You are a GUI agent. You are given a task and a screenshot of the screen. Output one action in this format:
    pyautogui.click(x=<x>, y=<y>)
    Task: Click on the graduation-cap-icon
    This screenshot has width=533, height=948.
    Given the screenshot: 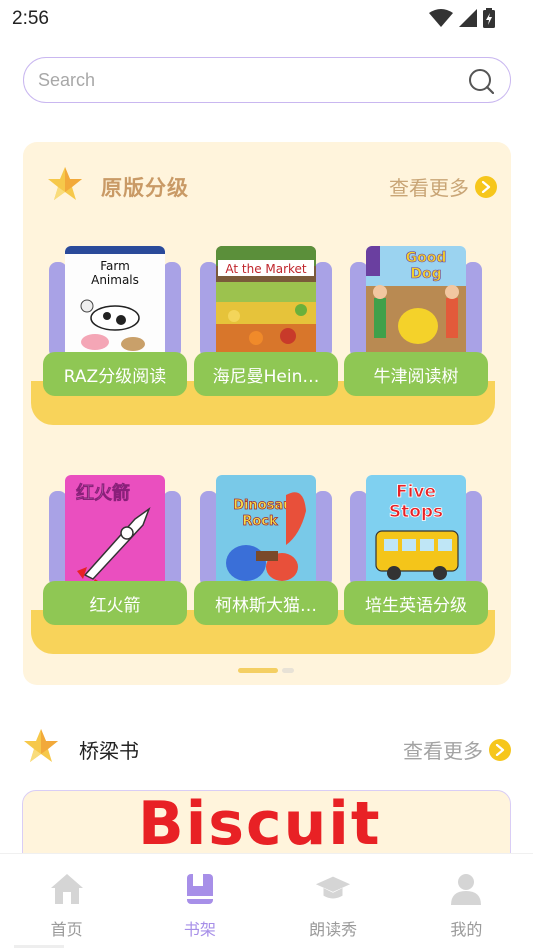 What is the action you would take?
    pyautogui.click(x=333, y=889)
    